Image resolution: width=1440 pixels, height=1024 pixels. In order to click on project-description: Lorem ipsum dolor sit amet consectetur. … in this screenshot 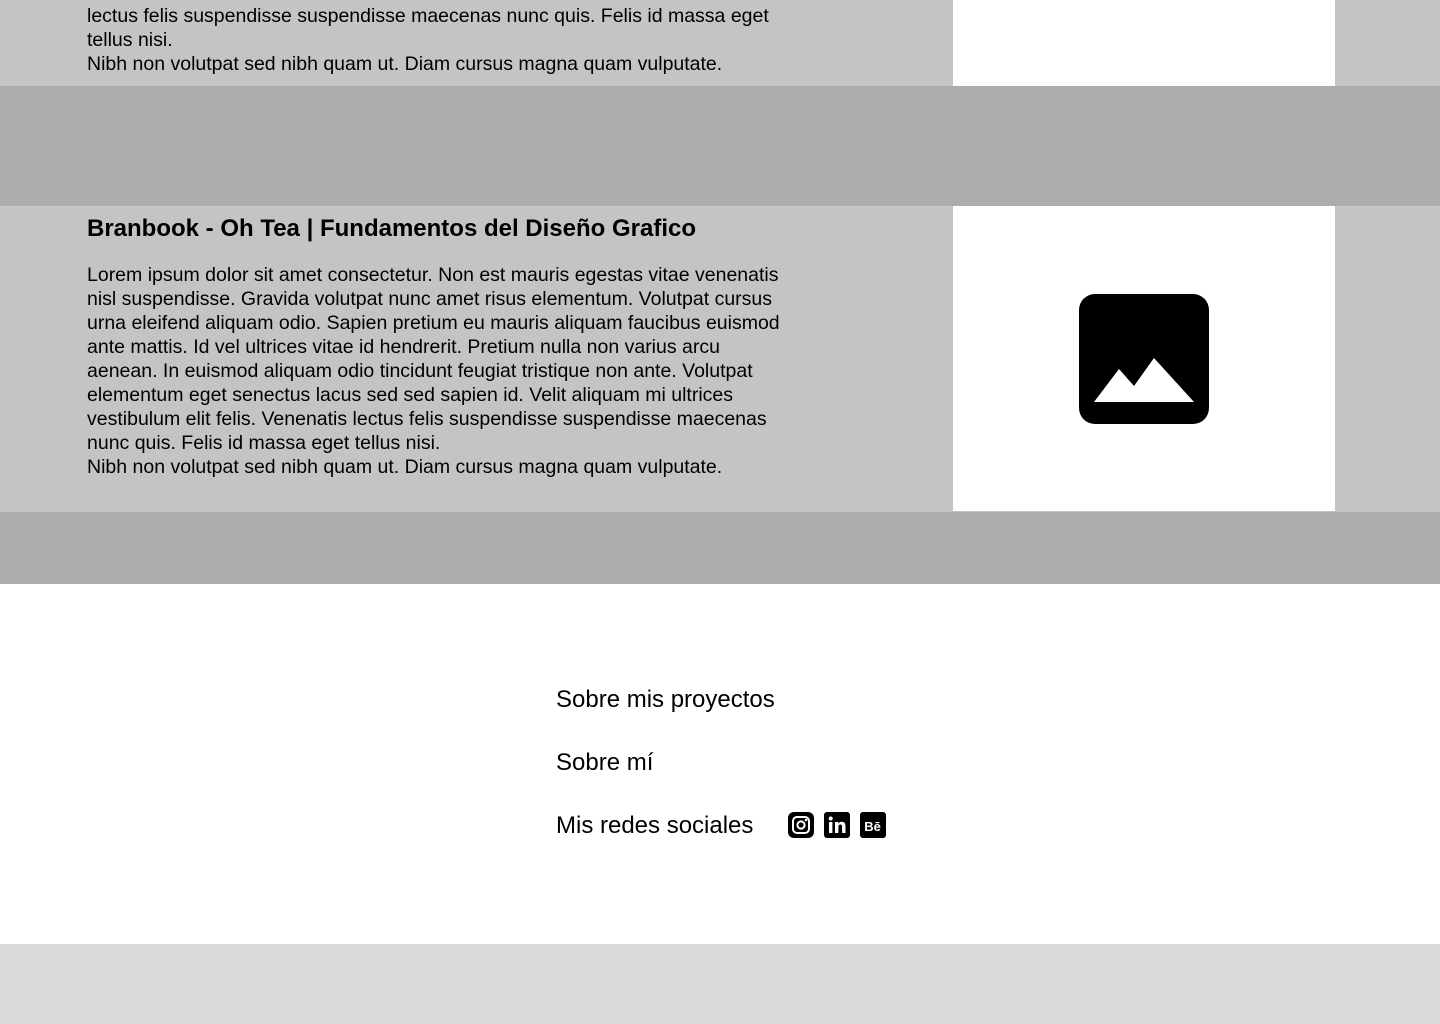, I will do `click(437, 371)`.